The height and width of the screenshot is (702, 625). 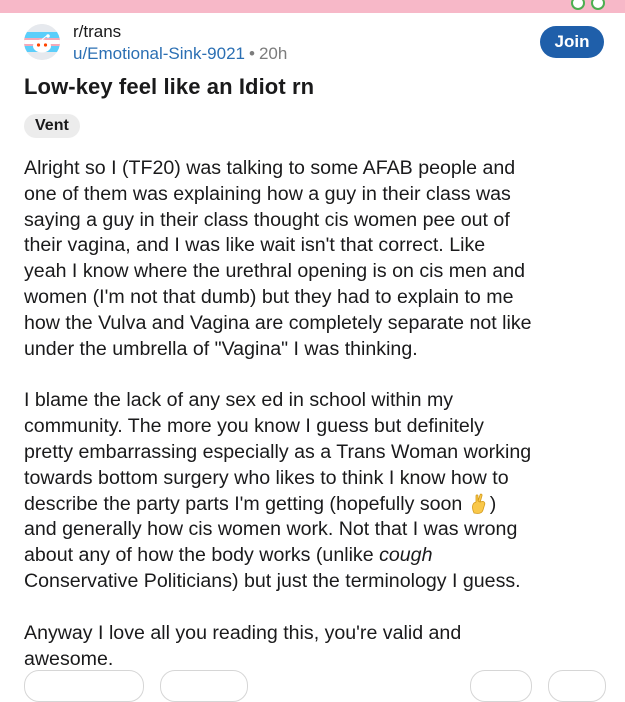 I want to click on strip-indicators, so click(x=588, y=5).